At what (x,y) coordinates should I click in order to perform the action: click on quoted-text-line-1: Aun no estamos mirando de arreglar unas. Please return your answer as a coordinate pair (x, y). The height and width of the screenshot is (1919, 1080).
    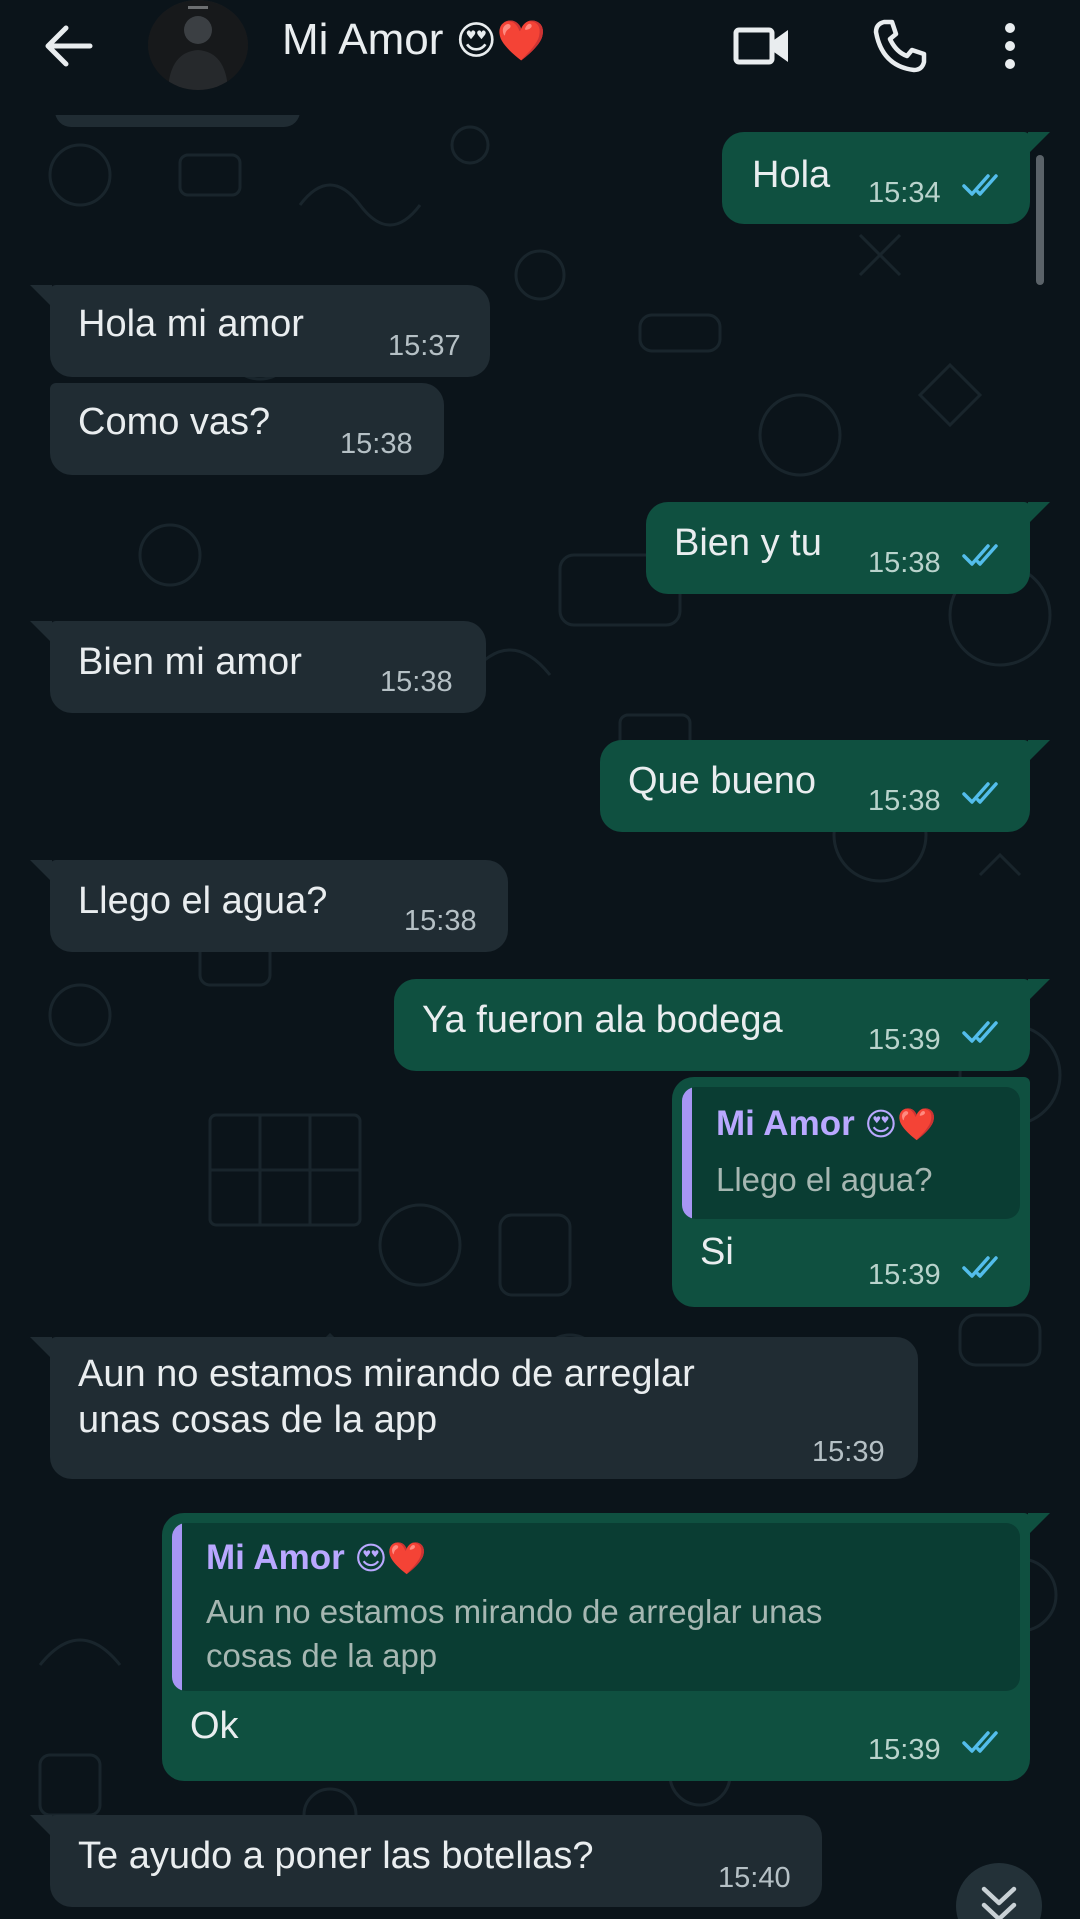
    Looking at the image, I should click on (514, 1611).